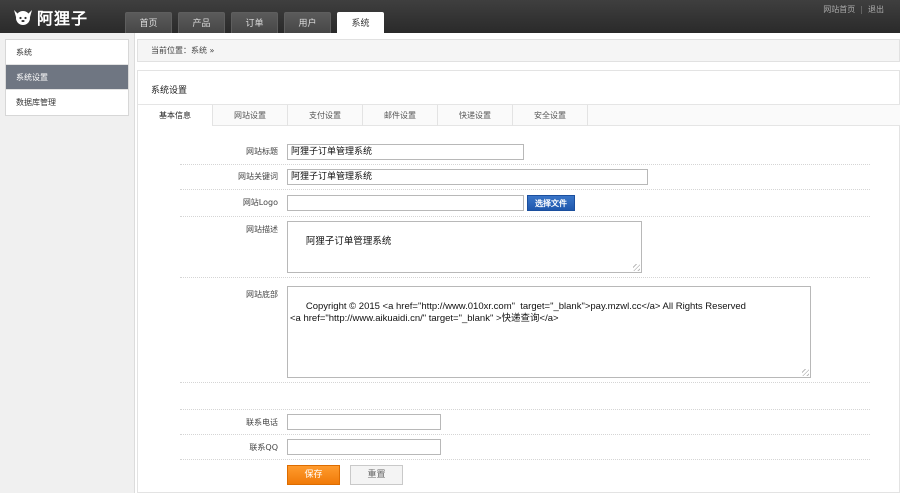 The image size is (900, 493). I want to click on row-site-logo: 网站Logo 选择文件, so click(525, 205).